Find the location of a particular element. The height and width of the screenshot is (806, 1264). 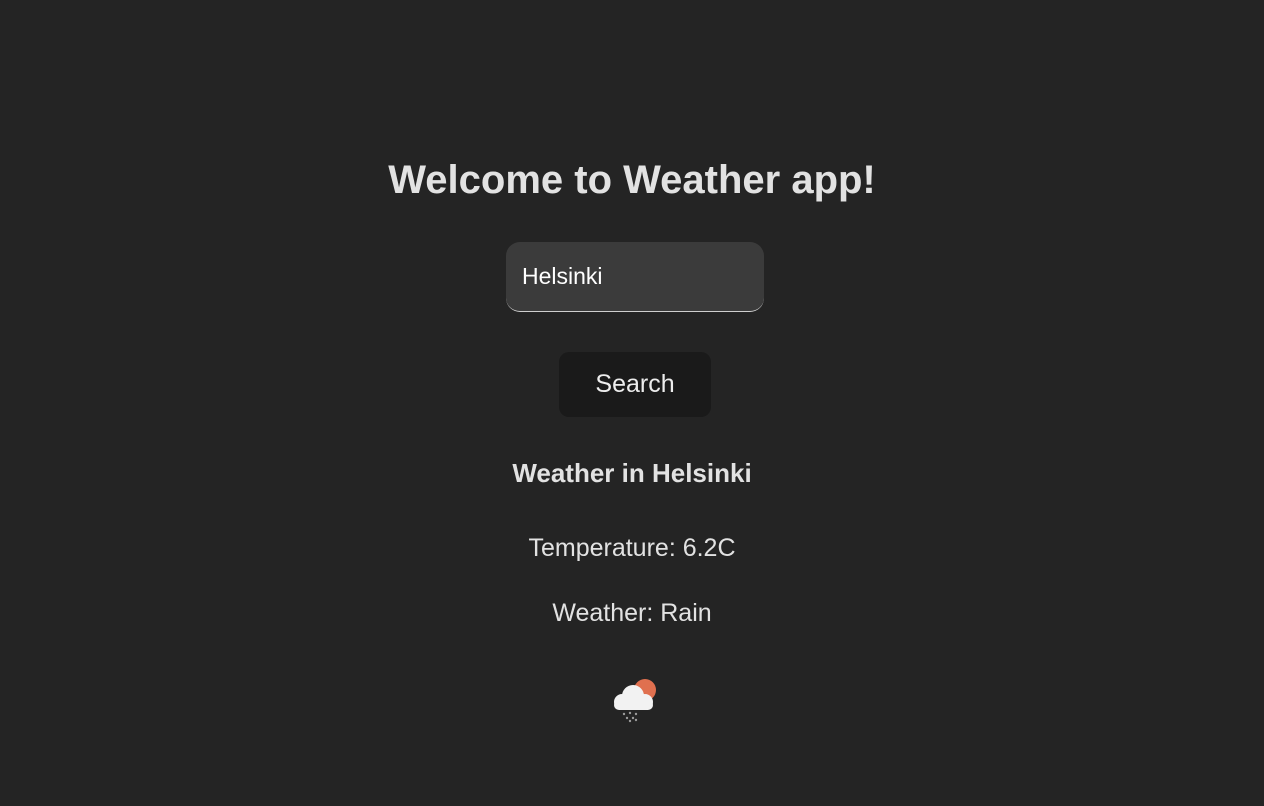

city-search-input is located at coordinates (635, 277).